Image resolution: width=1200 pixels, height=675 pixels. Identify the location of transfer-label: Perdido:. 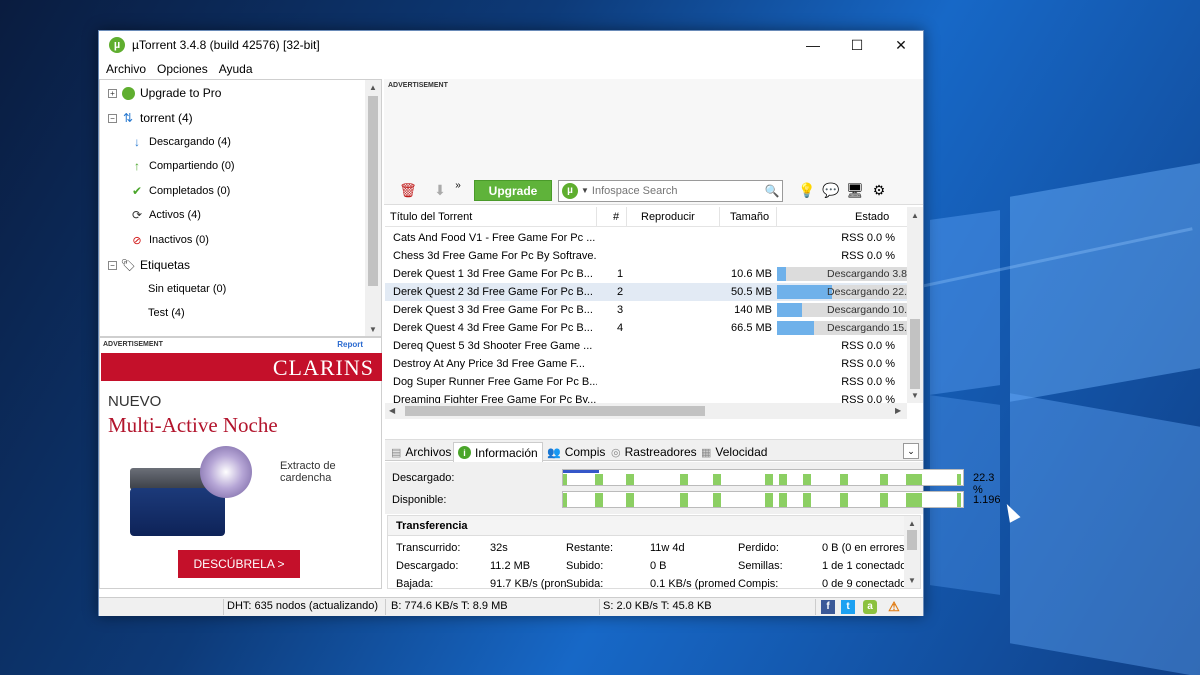
(758, 548).